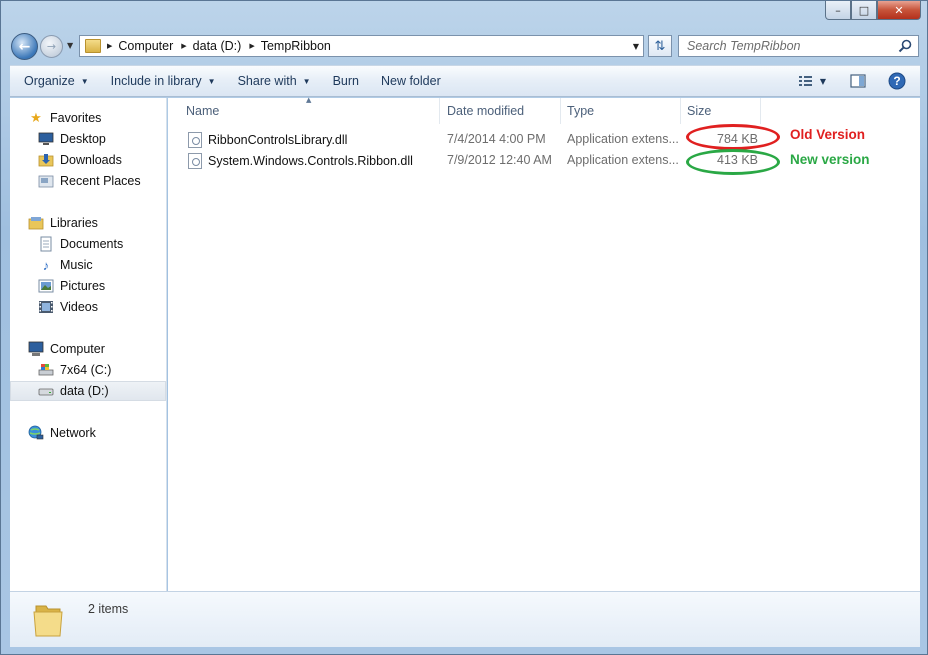  I want to click on burn-button: Burn, so click(346, 81).